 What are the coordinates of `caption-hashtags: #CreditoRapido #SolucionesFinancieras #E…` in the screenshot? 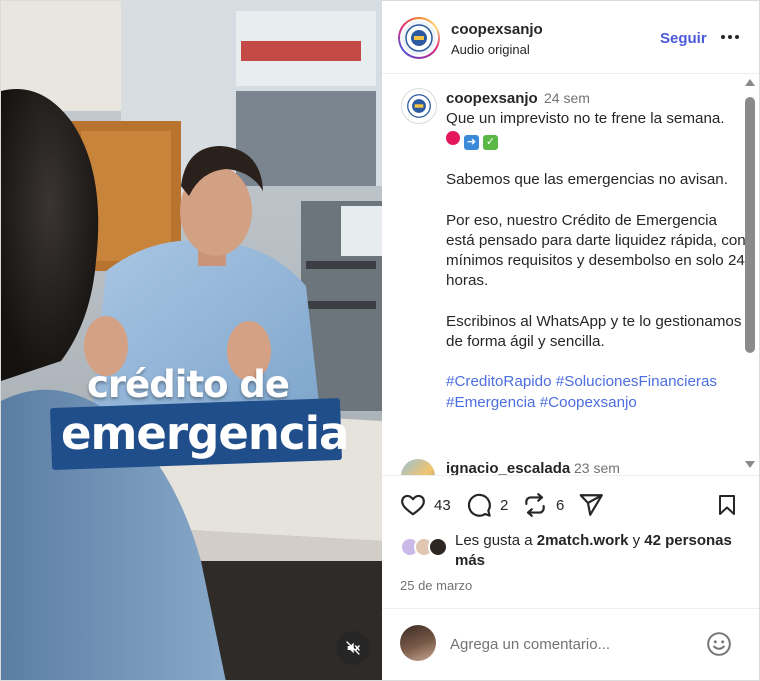 It's located at (596, 392).